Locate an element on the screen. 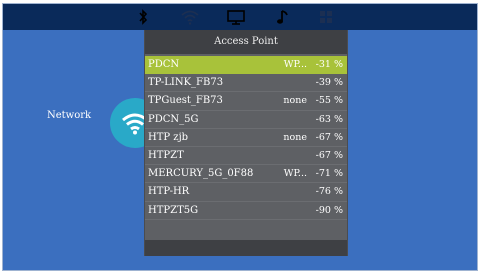  signal-strength-label: -90 % is located at coordinates (329, 210).